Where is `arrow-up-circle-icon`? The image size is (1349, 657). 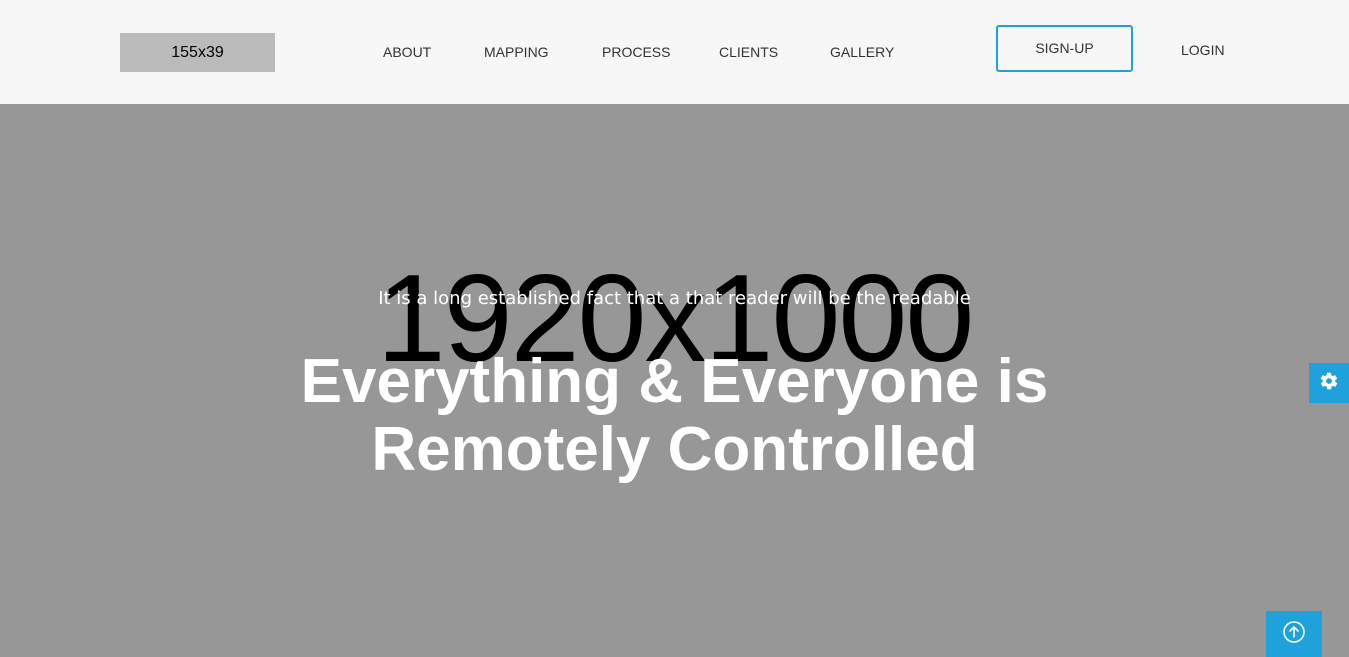
arrow-up-circle-icon is located at coordinates (1294, 634).